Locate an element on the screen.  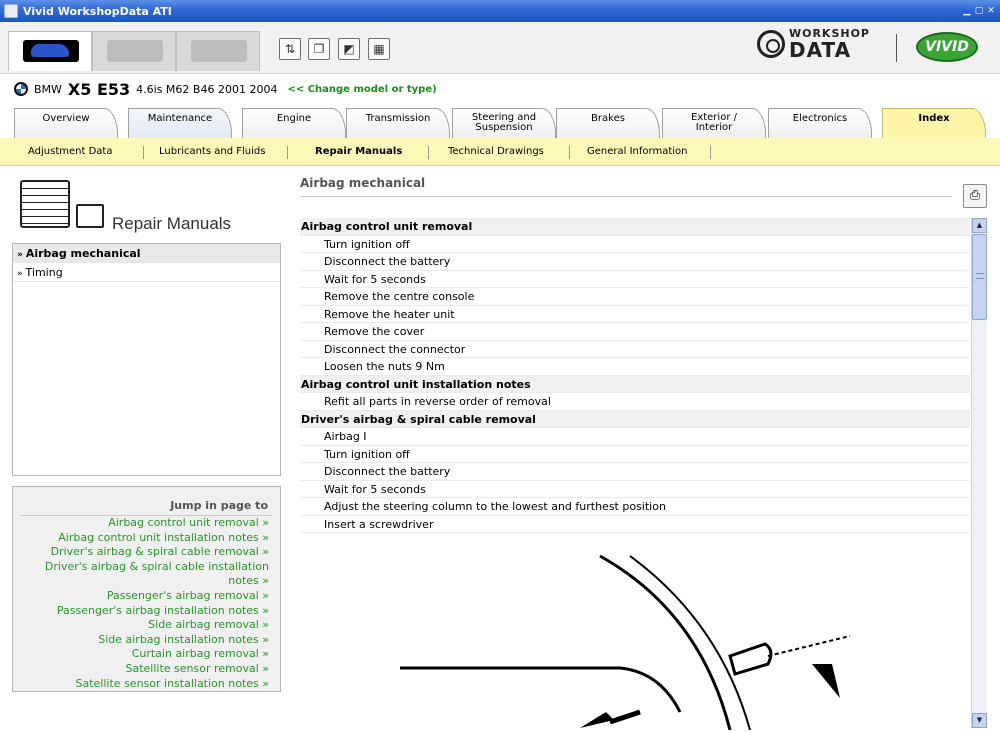
drawing-button: ◩ is located at coordinates (349, 49).